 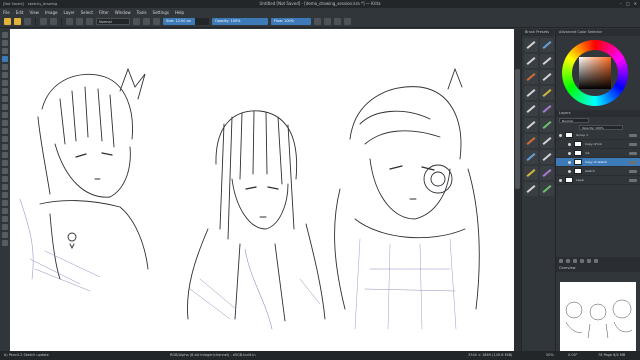 I want to click on text-tool-icon, so click(x=5, y=139).